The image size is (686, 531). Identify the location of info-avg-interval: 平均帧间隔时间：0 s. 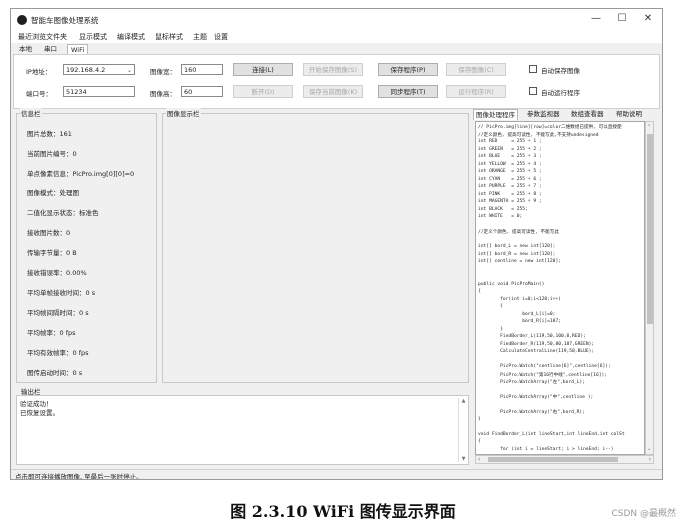
(58, 313).